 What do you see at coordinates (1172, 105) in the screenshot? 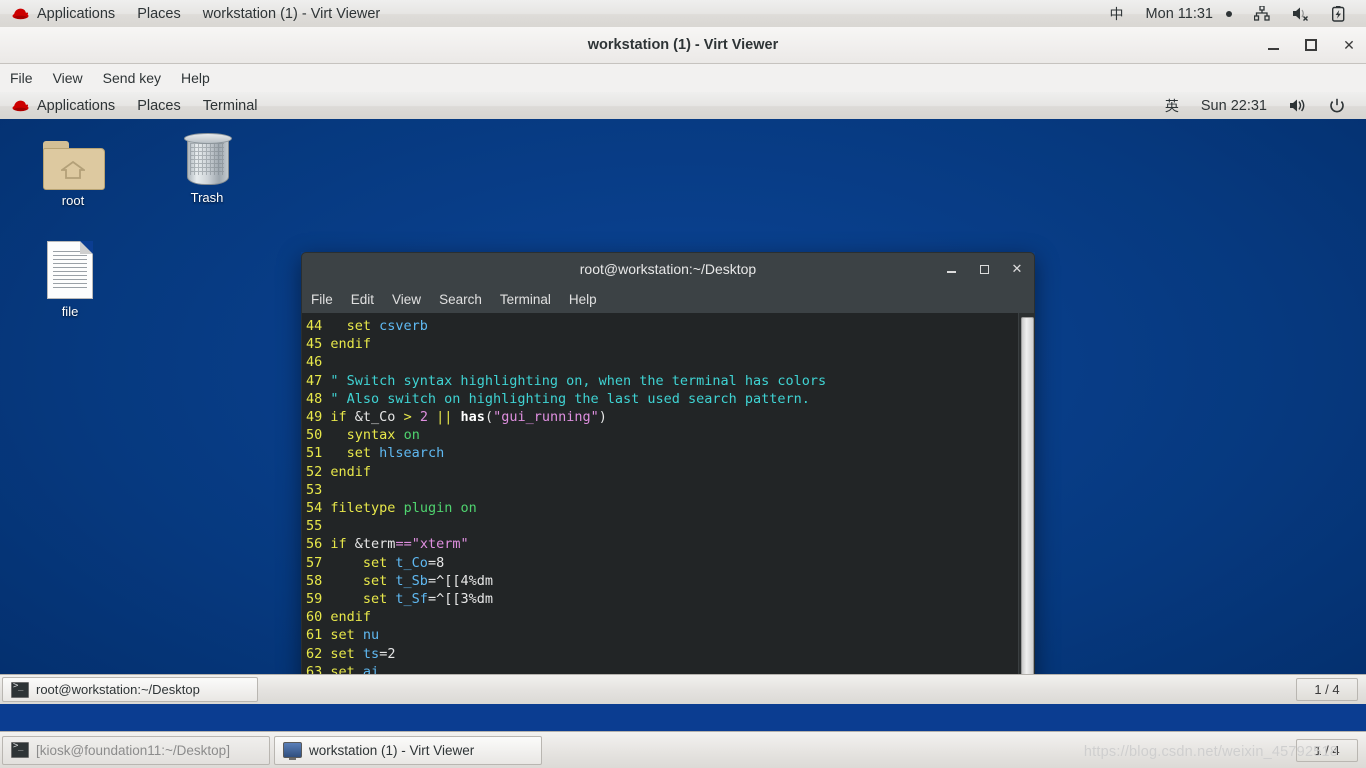
I see `guest-input-method: 英` at bounding box center [1172, 105].